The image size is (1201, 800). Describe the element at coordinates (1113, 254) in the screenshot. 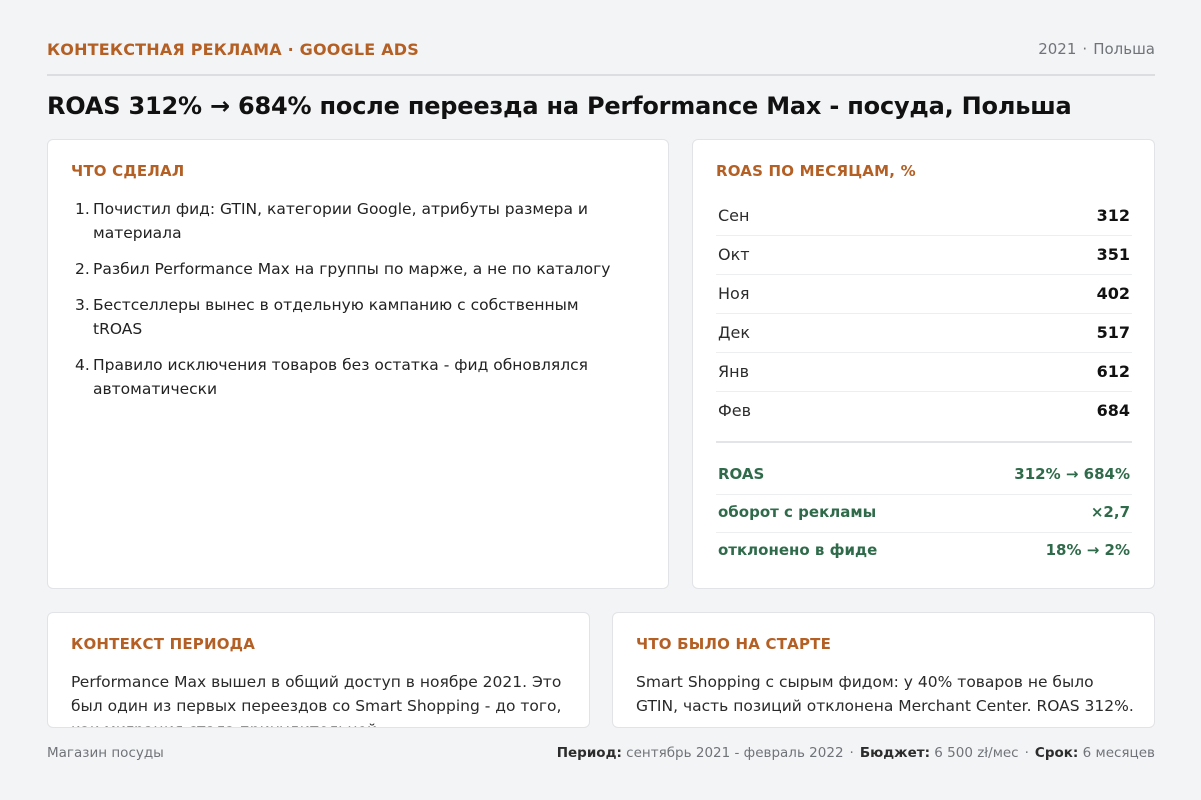

I see `roas-value: 351` at that location.